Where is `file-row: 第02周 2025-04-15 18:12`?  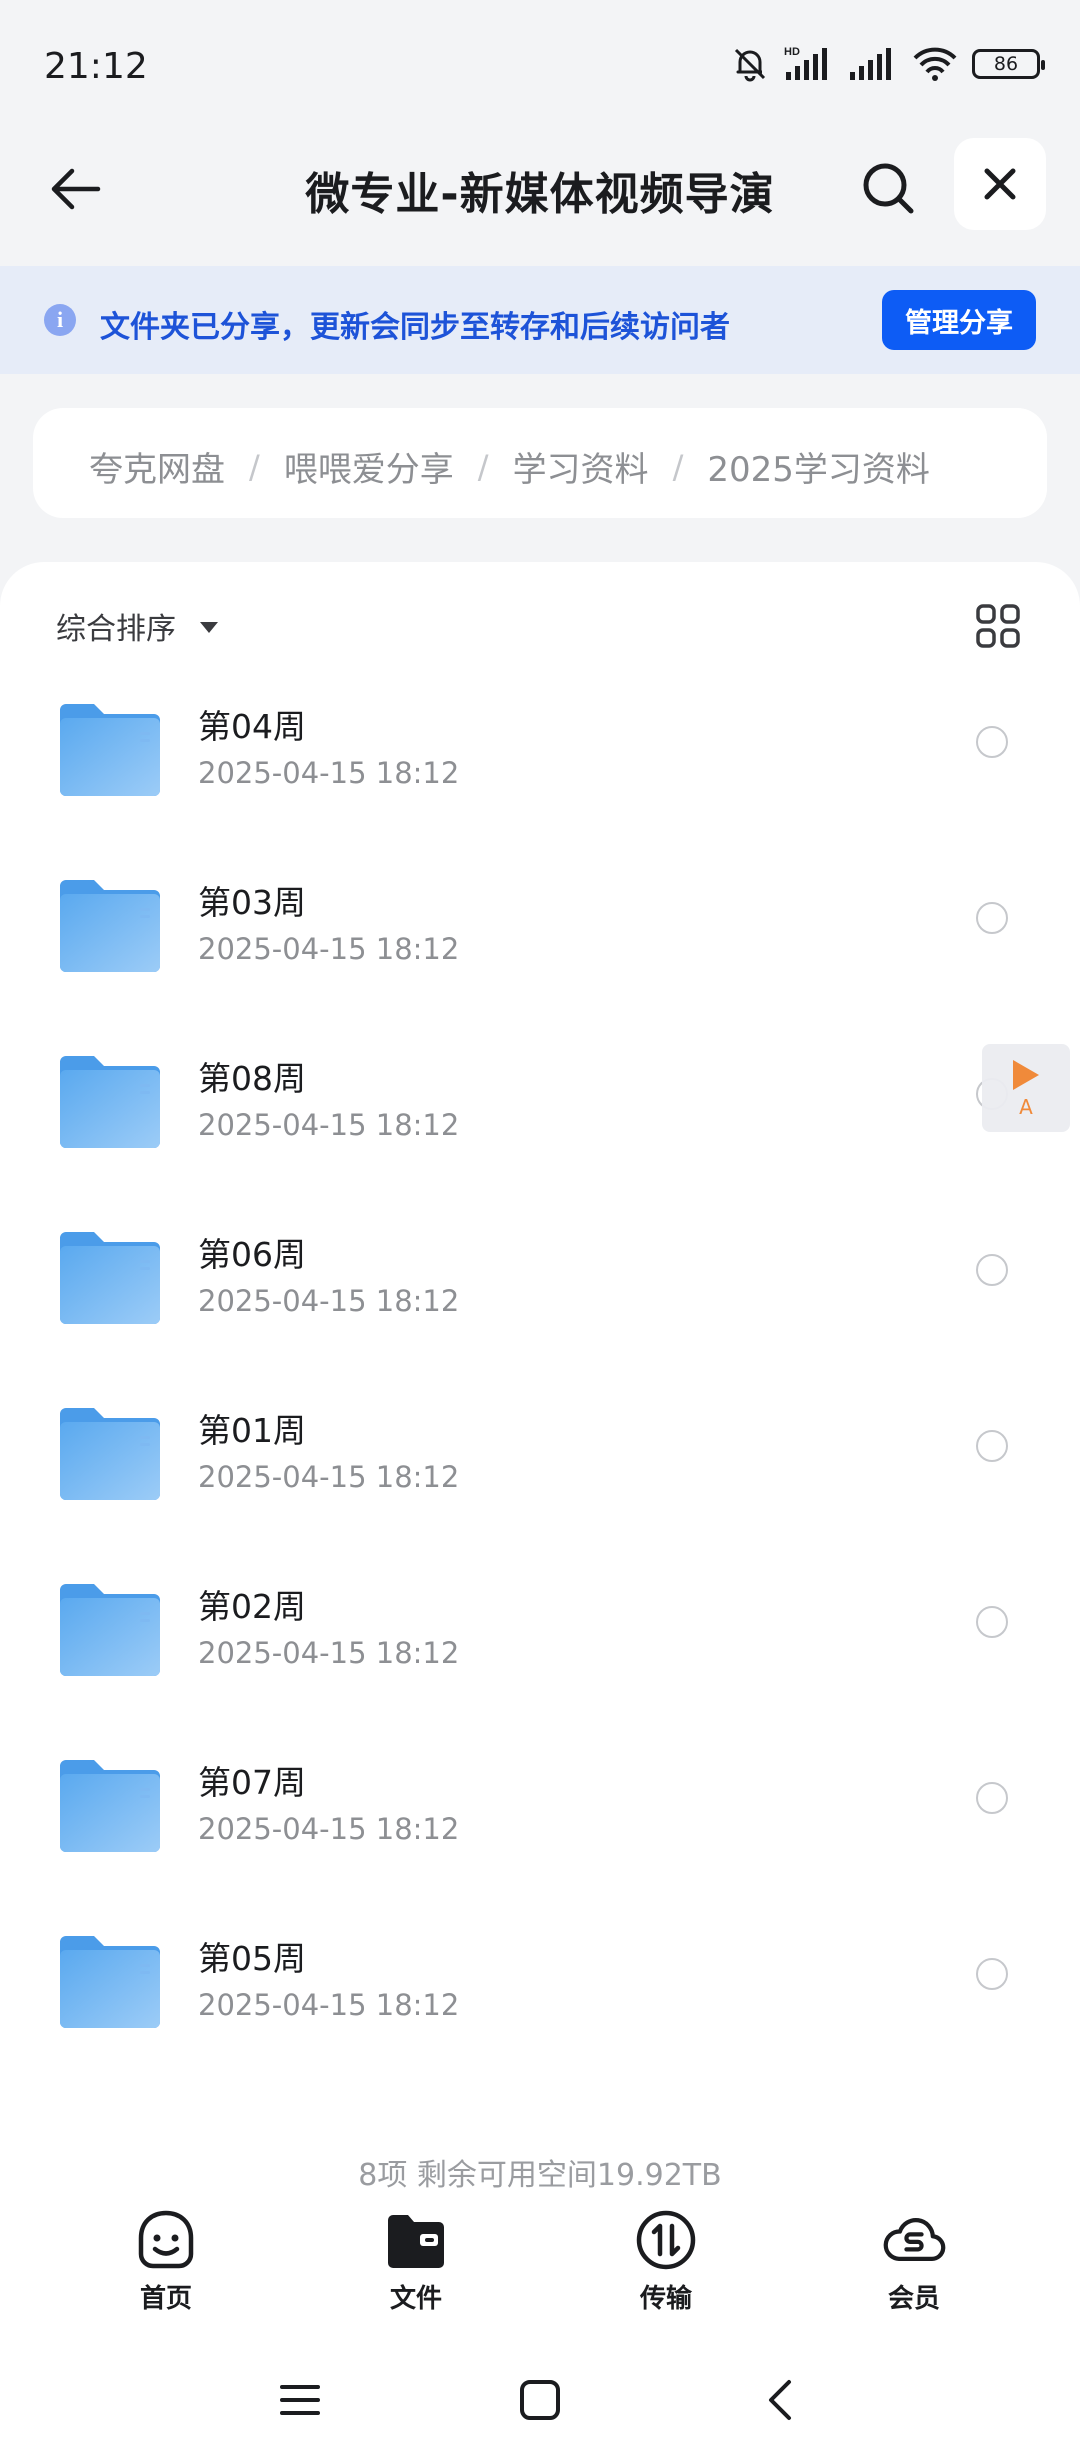 file-row: 第02周 2025-04-15 18:12 is located at coordinates (540, 1620).